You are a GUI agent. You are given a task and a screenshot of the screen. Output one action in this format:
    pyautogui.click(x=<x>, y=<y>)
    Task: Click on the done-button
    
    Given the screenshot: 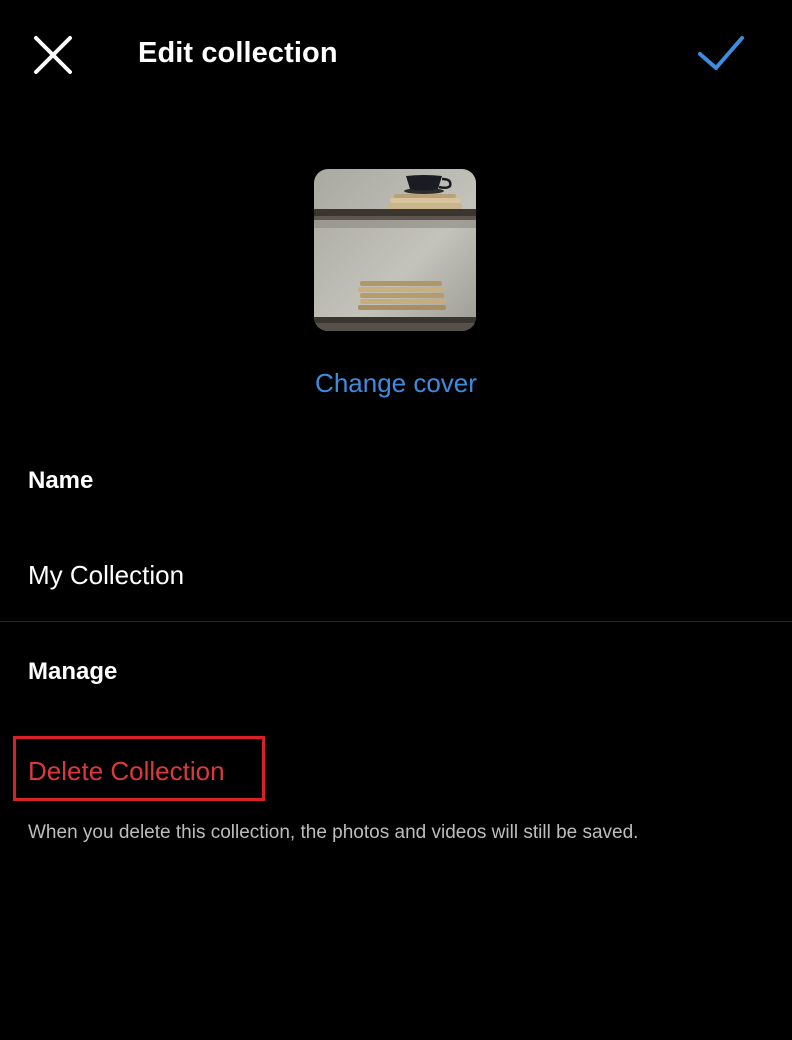 What is the action you would take?
    pyautogui.click(x=722, y=54)
    